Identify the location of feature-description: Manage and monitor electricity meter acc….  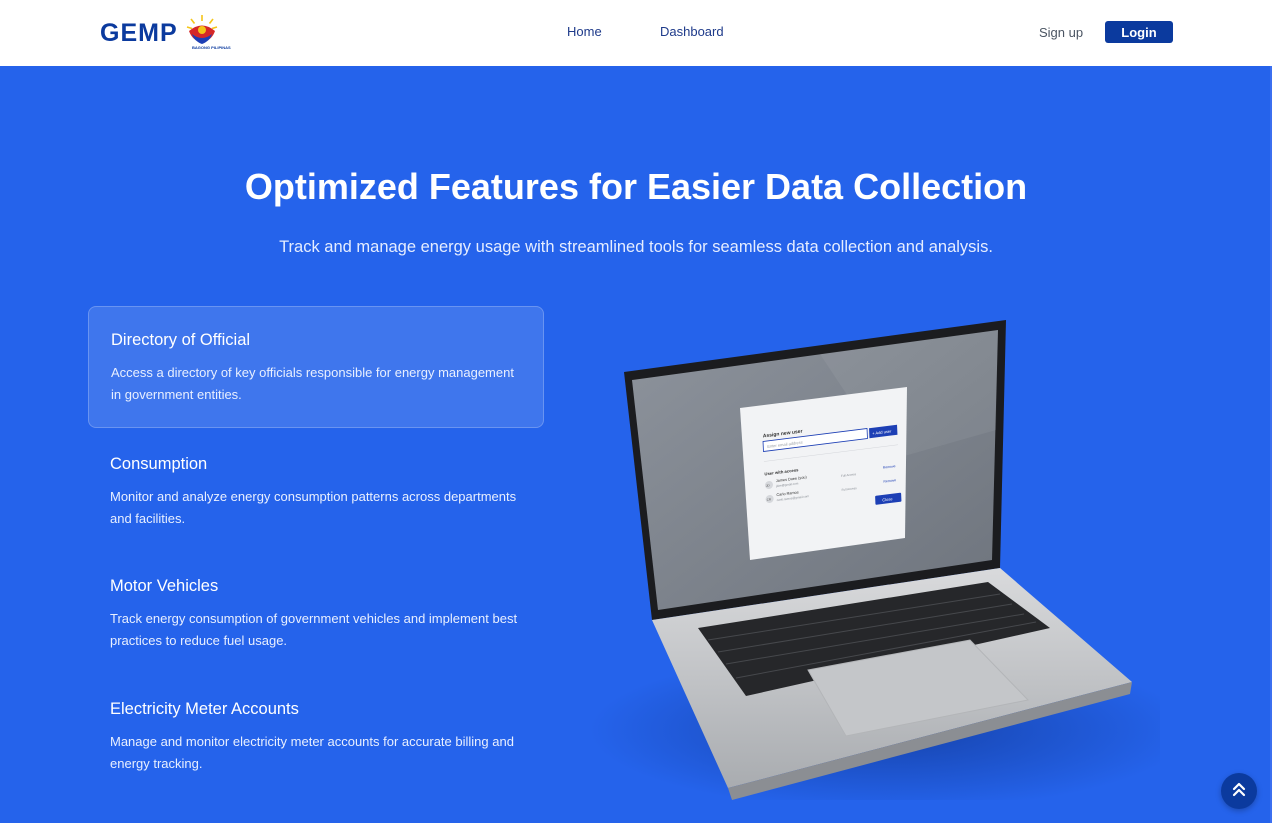
(312, 752).